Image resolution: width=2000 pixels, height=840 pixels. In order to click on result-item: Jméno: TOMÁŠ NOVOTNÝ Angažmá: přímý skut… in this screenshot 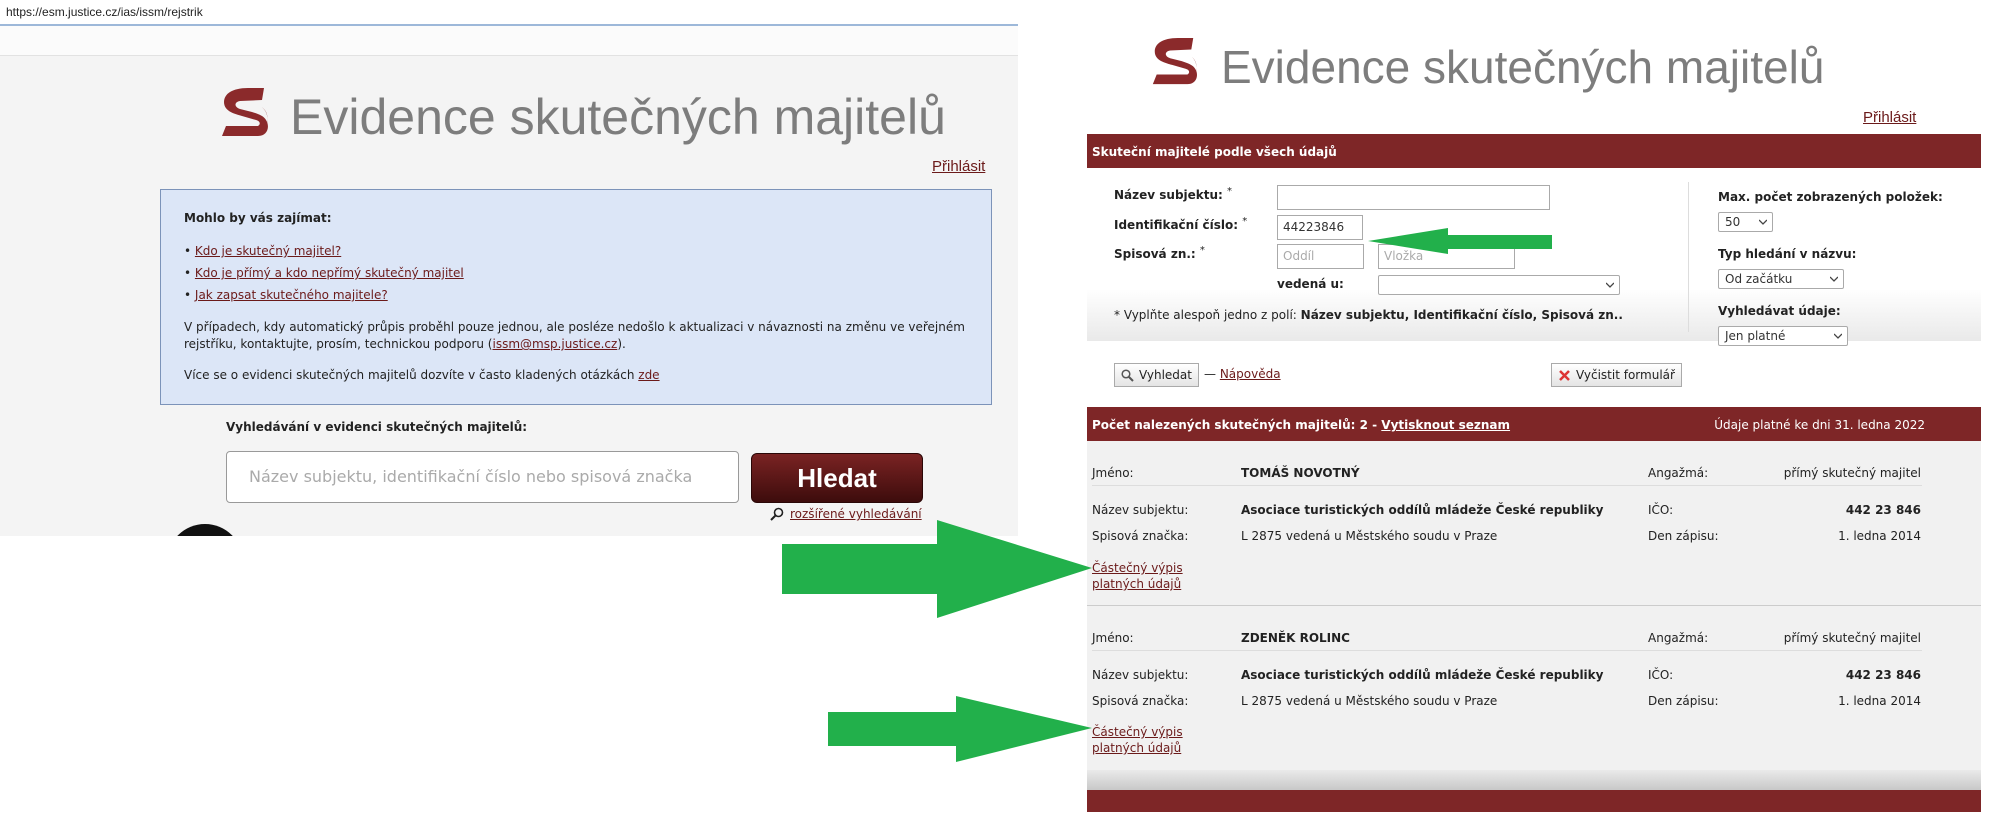, I will do `click(1534, 523)`.